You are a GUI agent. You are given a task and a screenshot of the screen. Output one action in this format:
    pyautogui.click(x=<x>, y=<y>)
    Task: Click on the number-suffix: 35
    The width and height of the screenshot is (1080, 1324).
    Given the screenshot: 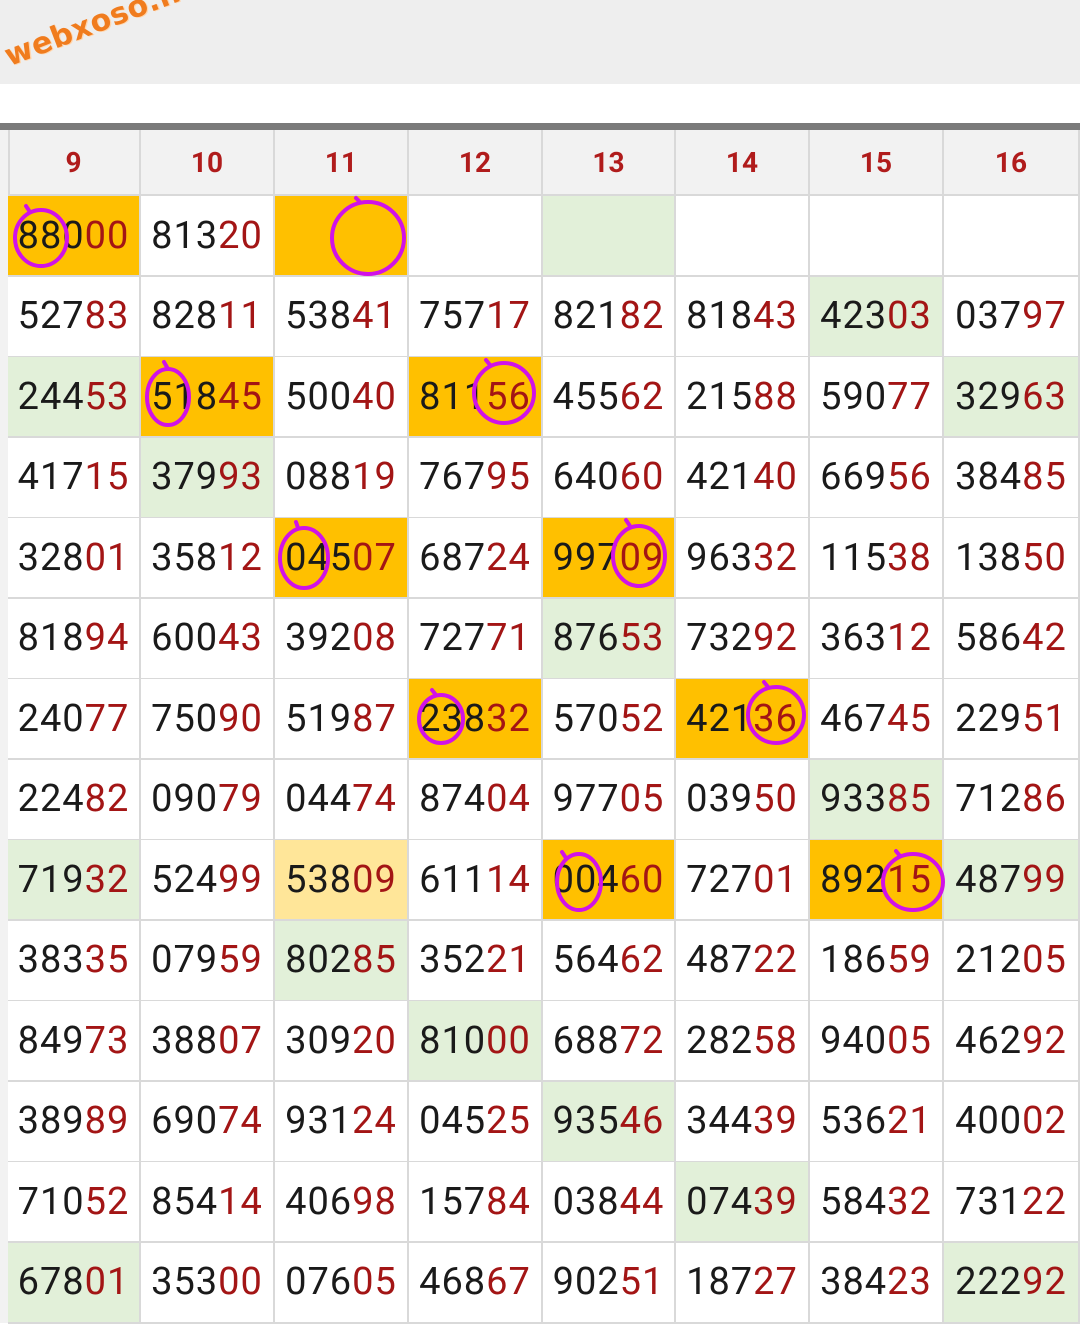 What is the action you would take?
    pyautogui.click(x=107, y=960)
    